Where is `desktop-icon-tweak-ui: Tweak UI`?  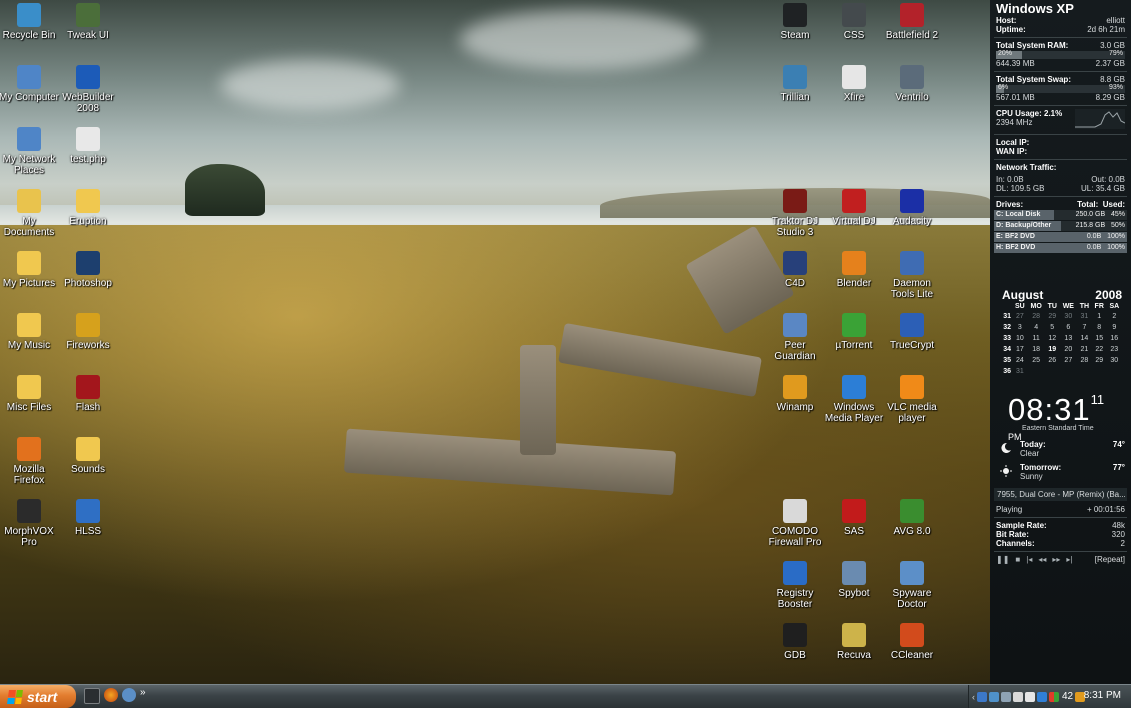 desktop-icon-tweak-ui: Tweak UI is located at coordinates (88, 22).